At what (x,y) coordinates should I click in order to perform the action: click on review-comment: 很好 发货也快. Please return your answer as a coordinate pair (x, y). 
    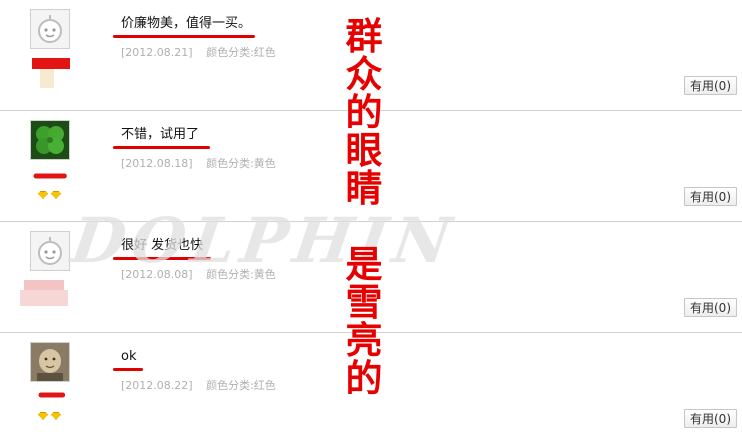
    Looking at the image, I should click on (162, 245).